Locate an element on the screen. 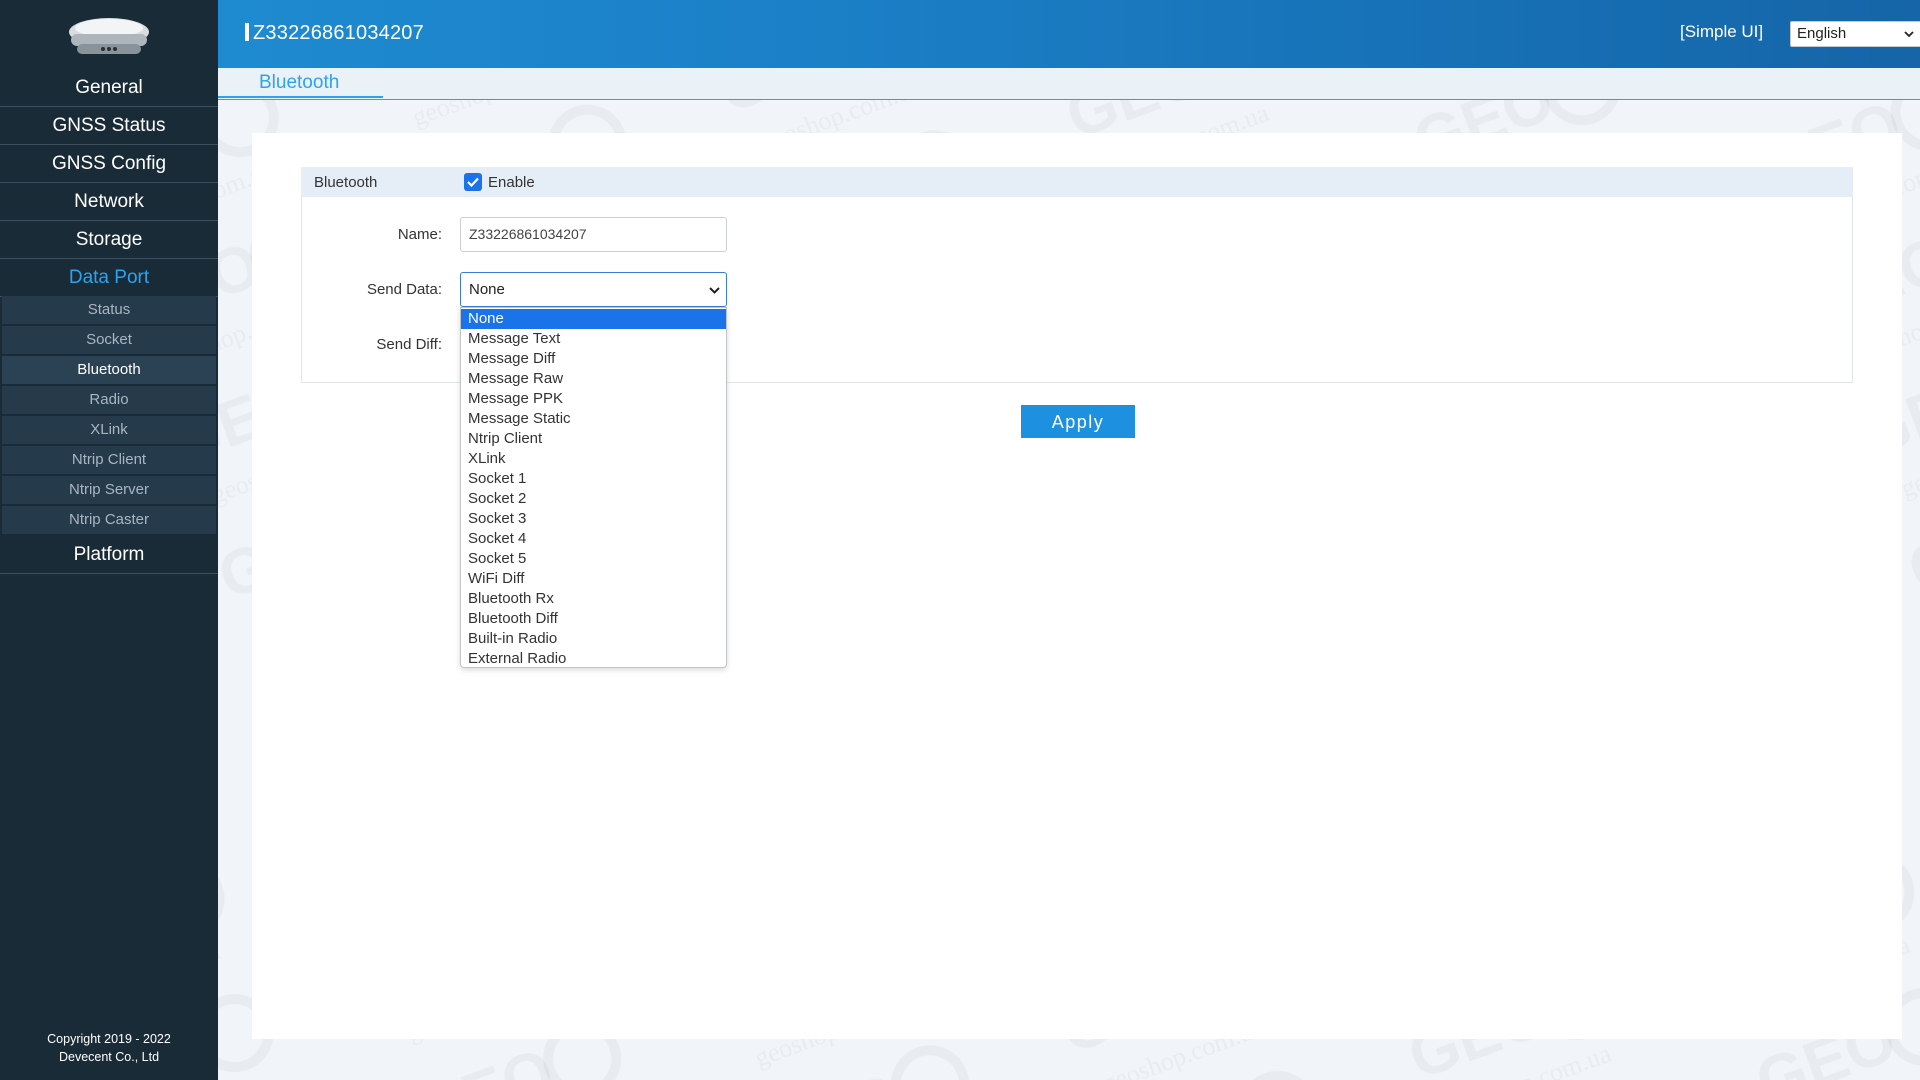 This screenshot has width=1920, height=1080. name-label: Name: is located at coordinates (419, 234).